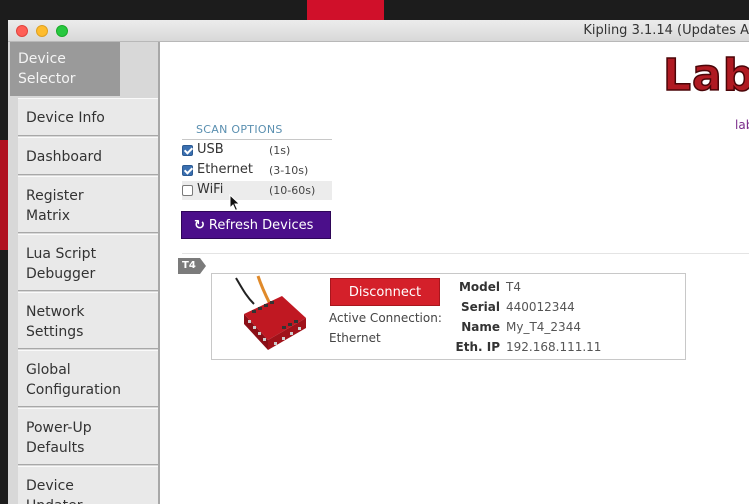 The image size is (749, 504). Describe the element at coordinates (239, 129) in the screenshot. I see `scan-options-heading: SCAN OPTIONS` at that location.